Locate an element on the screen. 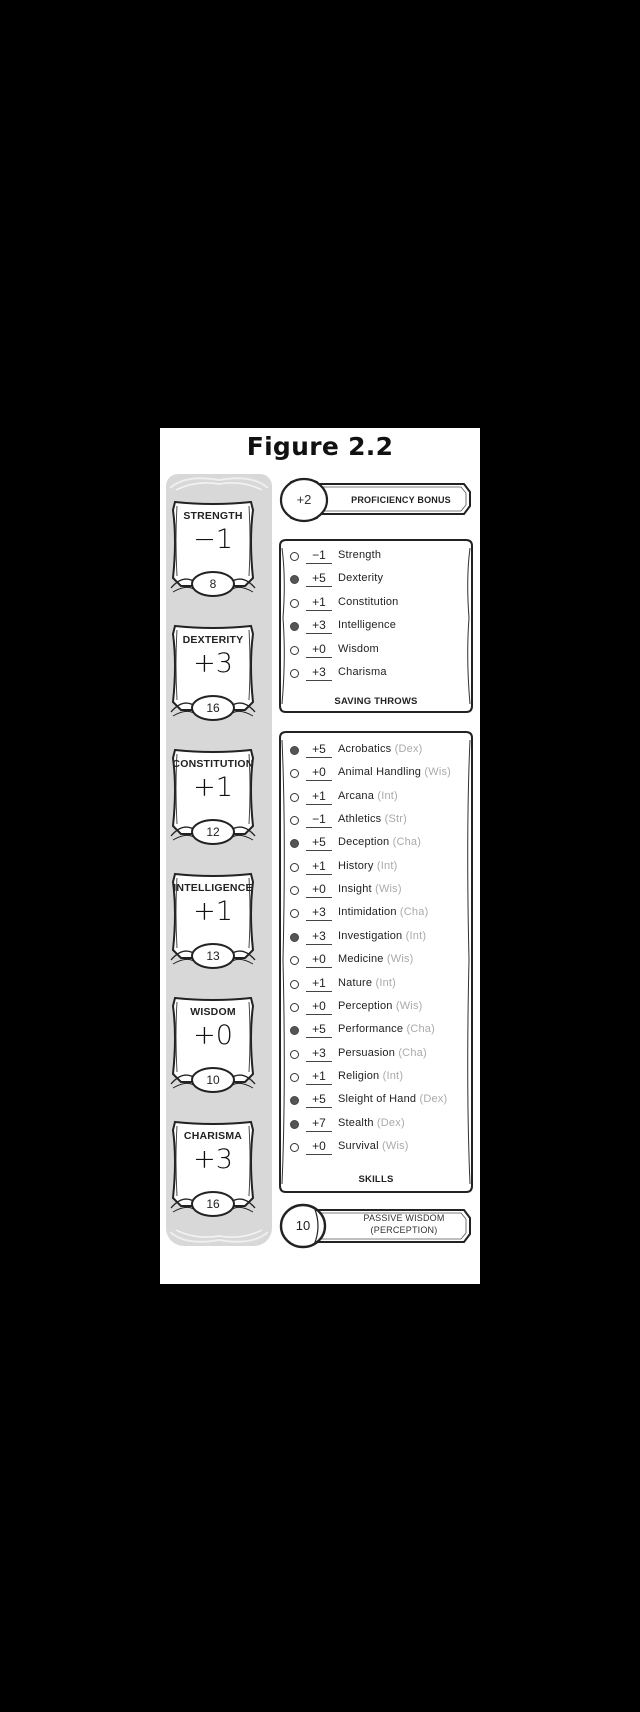 This screenshot has width=640, height=1712. skill-label: Investigation (Int) is located at coordinates (382, 936).